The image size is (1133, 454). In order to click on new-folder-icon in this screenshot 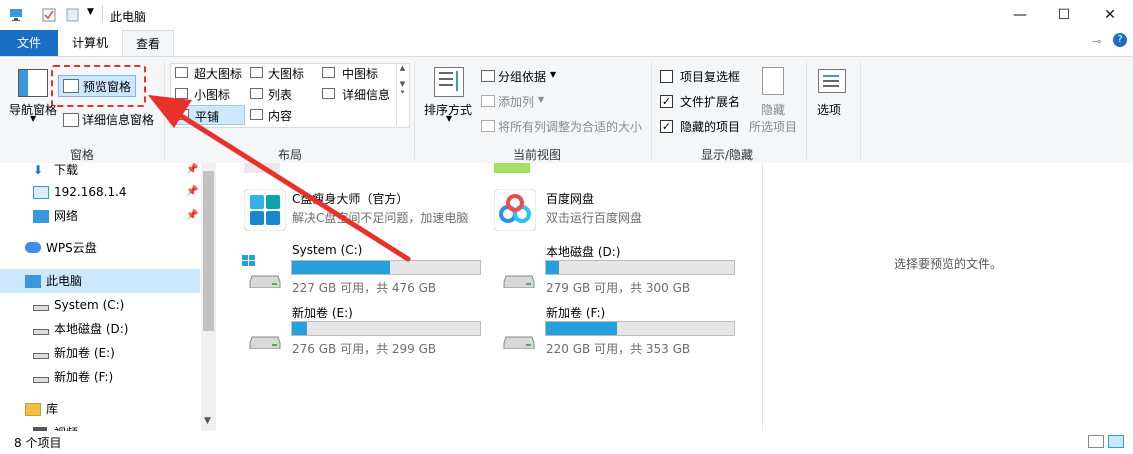, I will do `click(73, 15)`.